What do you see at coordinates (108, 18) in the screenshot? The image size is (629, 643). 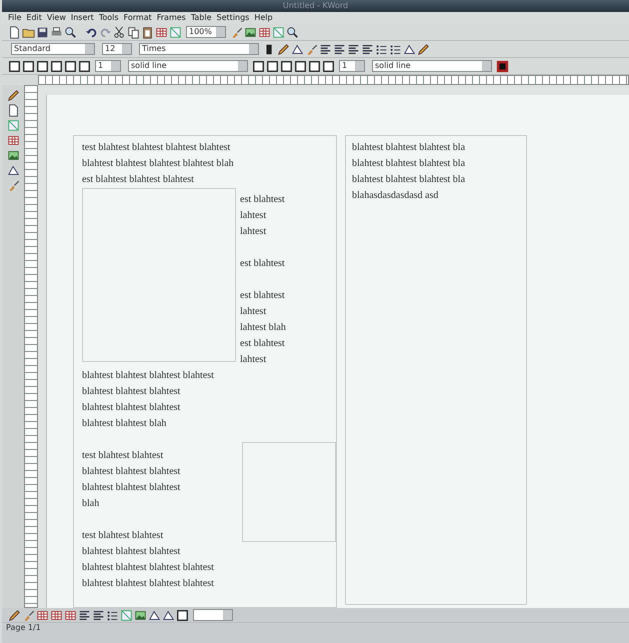 I see `menu-item: Tools` at bounding box center [108, 18].